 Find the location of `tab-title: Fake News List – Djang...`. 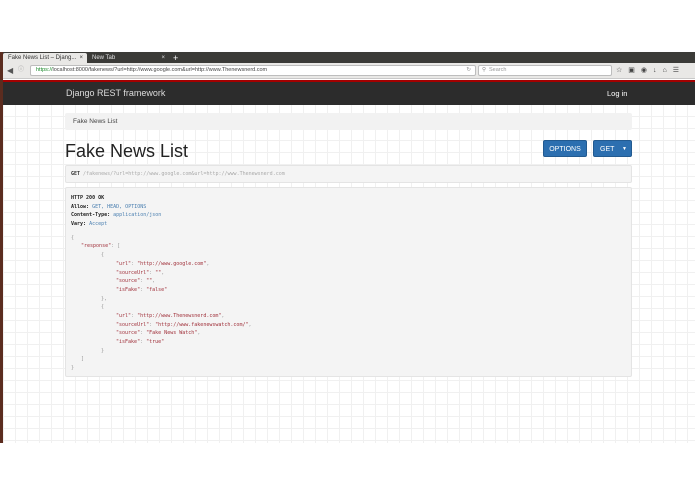

tab-title: Fake News List – Djang... is located at coordinates (42, 58).